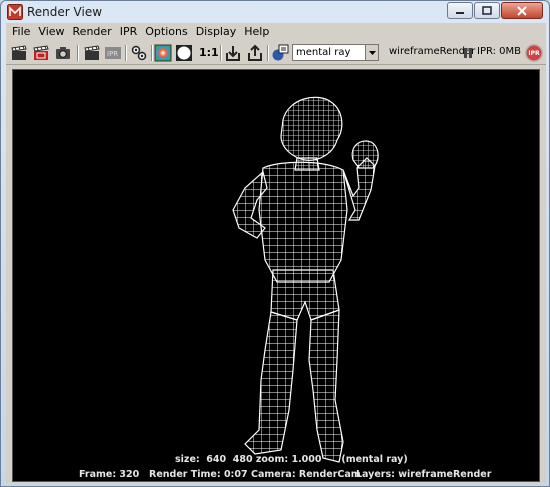 Image resolution: width=550 pixels, height=487 pixels. I want to click on close-button, so click(522, 10).